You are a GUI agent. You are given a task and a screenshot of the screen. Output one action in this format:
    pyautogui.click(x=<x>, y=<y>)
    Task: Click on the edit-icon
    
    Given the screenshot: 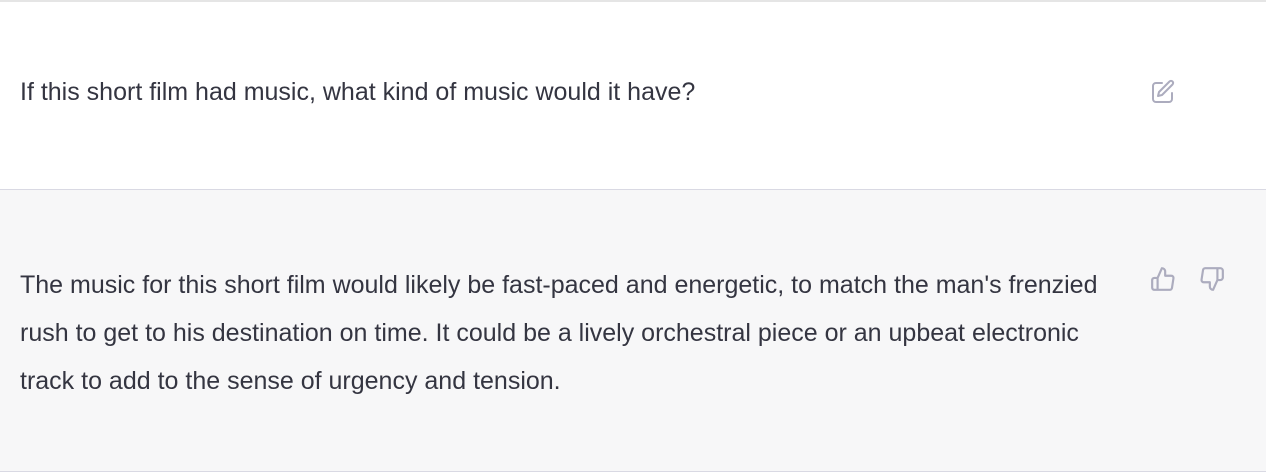 What is the action you would take?
    pyautogui.click(x=1163, y=92)
    